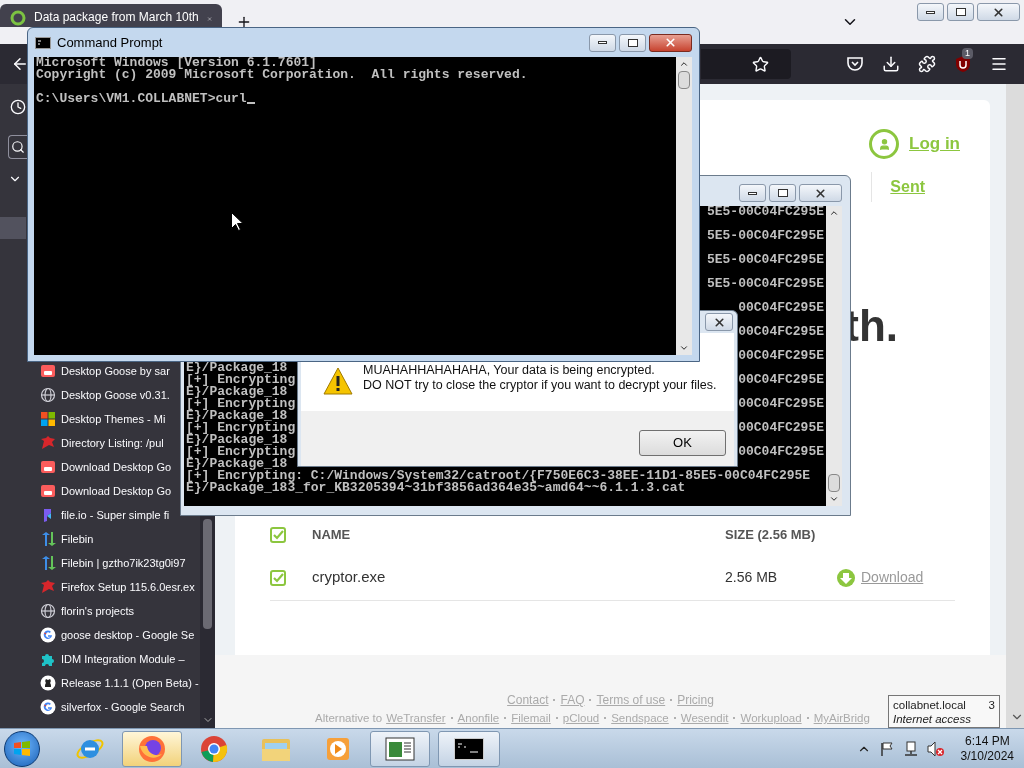  Describe the element at coordinates (987, 756) in the screenshot. I see `clock-date: 3/10/2024` at that location.